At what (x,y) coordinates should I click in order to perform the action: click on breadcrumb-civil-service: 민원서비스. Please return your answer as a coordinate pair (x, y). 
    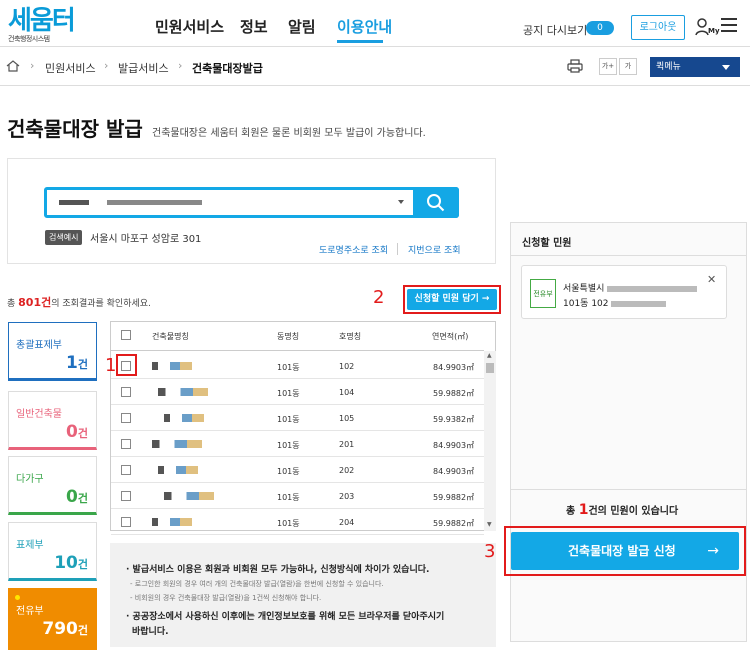
    Looking at the image, I should click on (70, 68).